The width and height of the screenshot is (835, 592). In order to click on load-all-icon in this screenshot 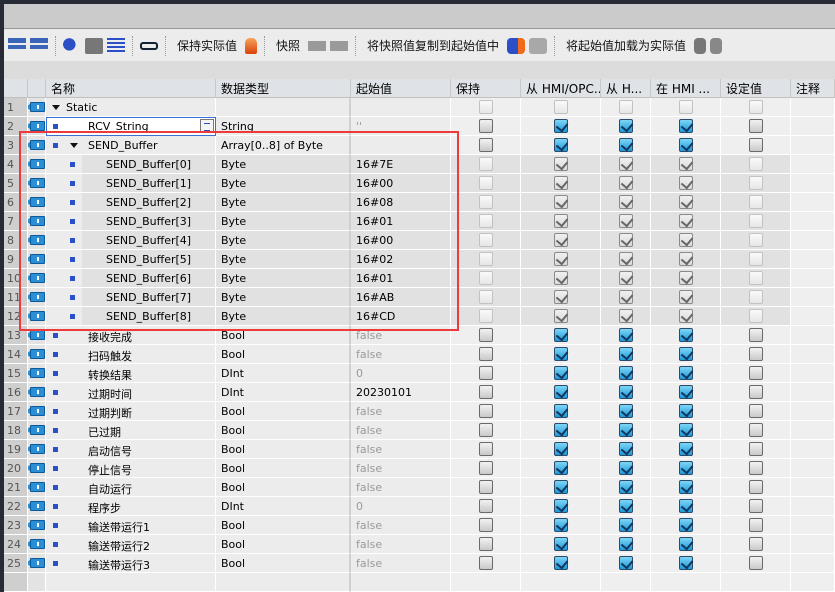, I will do `click(700, 45)`.